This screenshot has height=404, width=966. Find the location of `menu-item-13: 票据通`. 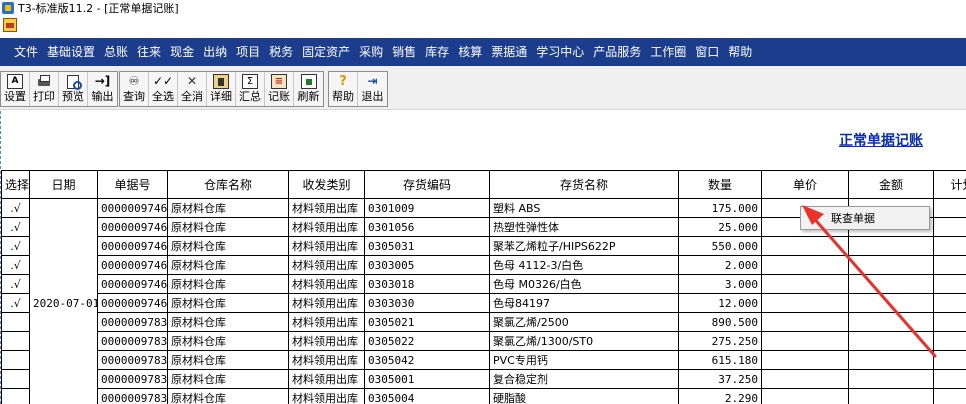

menu-item-13: 票据通 is located at coordinates (509, 52).